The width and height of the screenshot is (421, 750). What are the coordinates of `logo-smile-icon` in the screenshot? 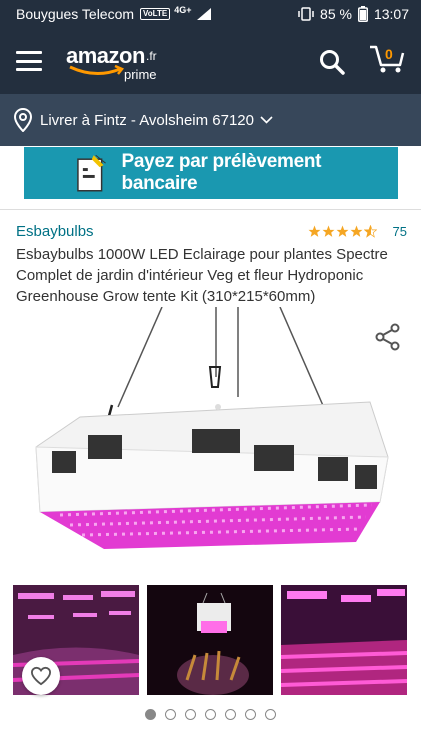 It's located at (97, 70).